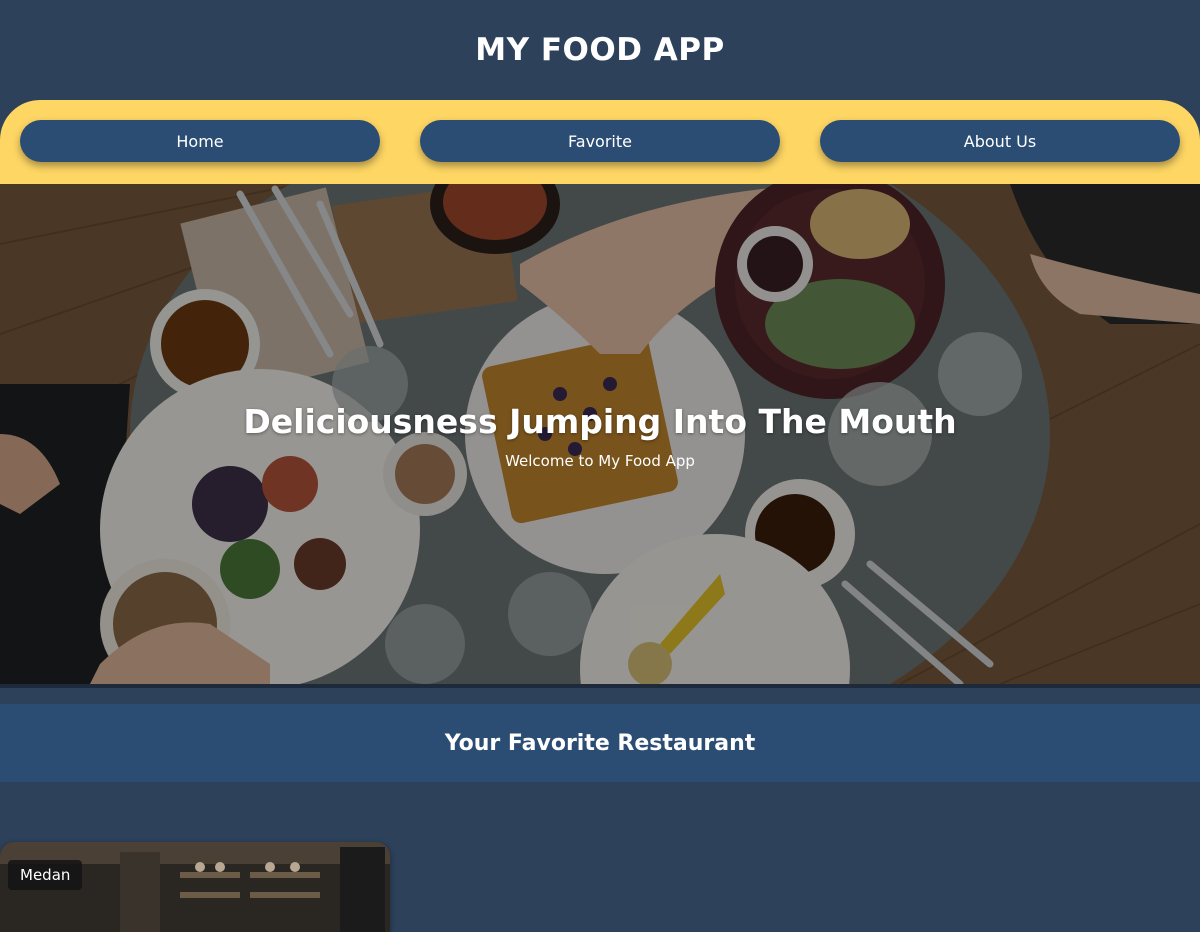  I want to click on restaurant-card: Medan, so click(195, 887).